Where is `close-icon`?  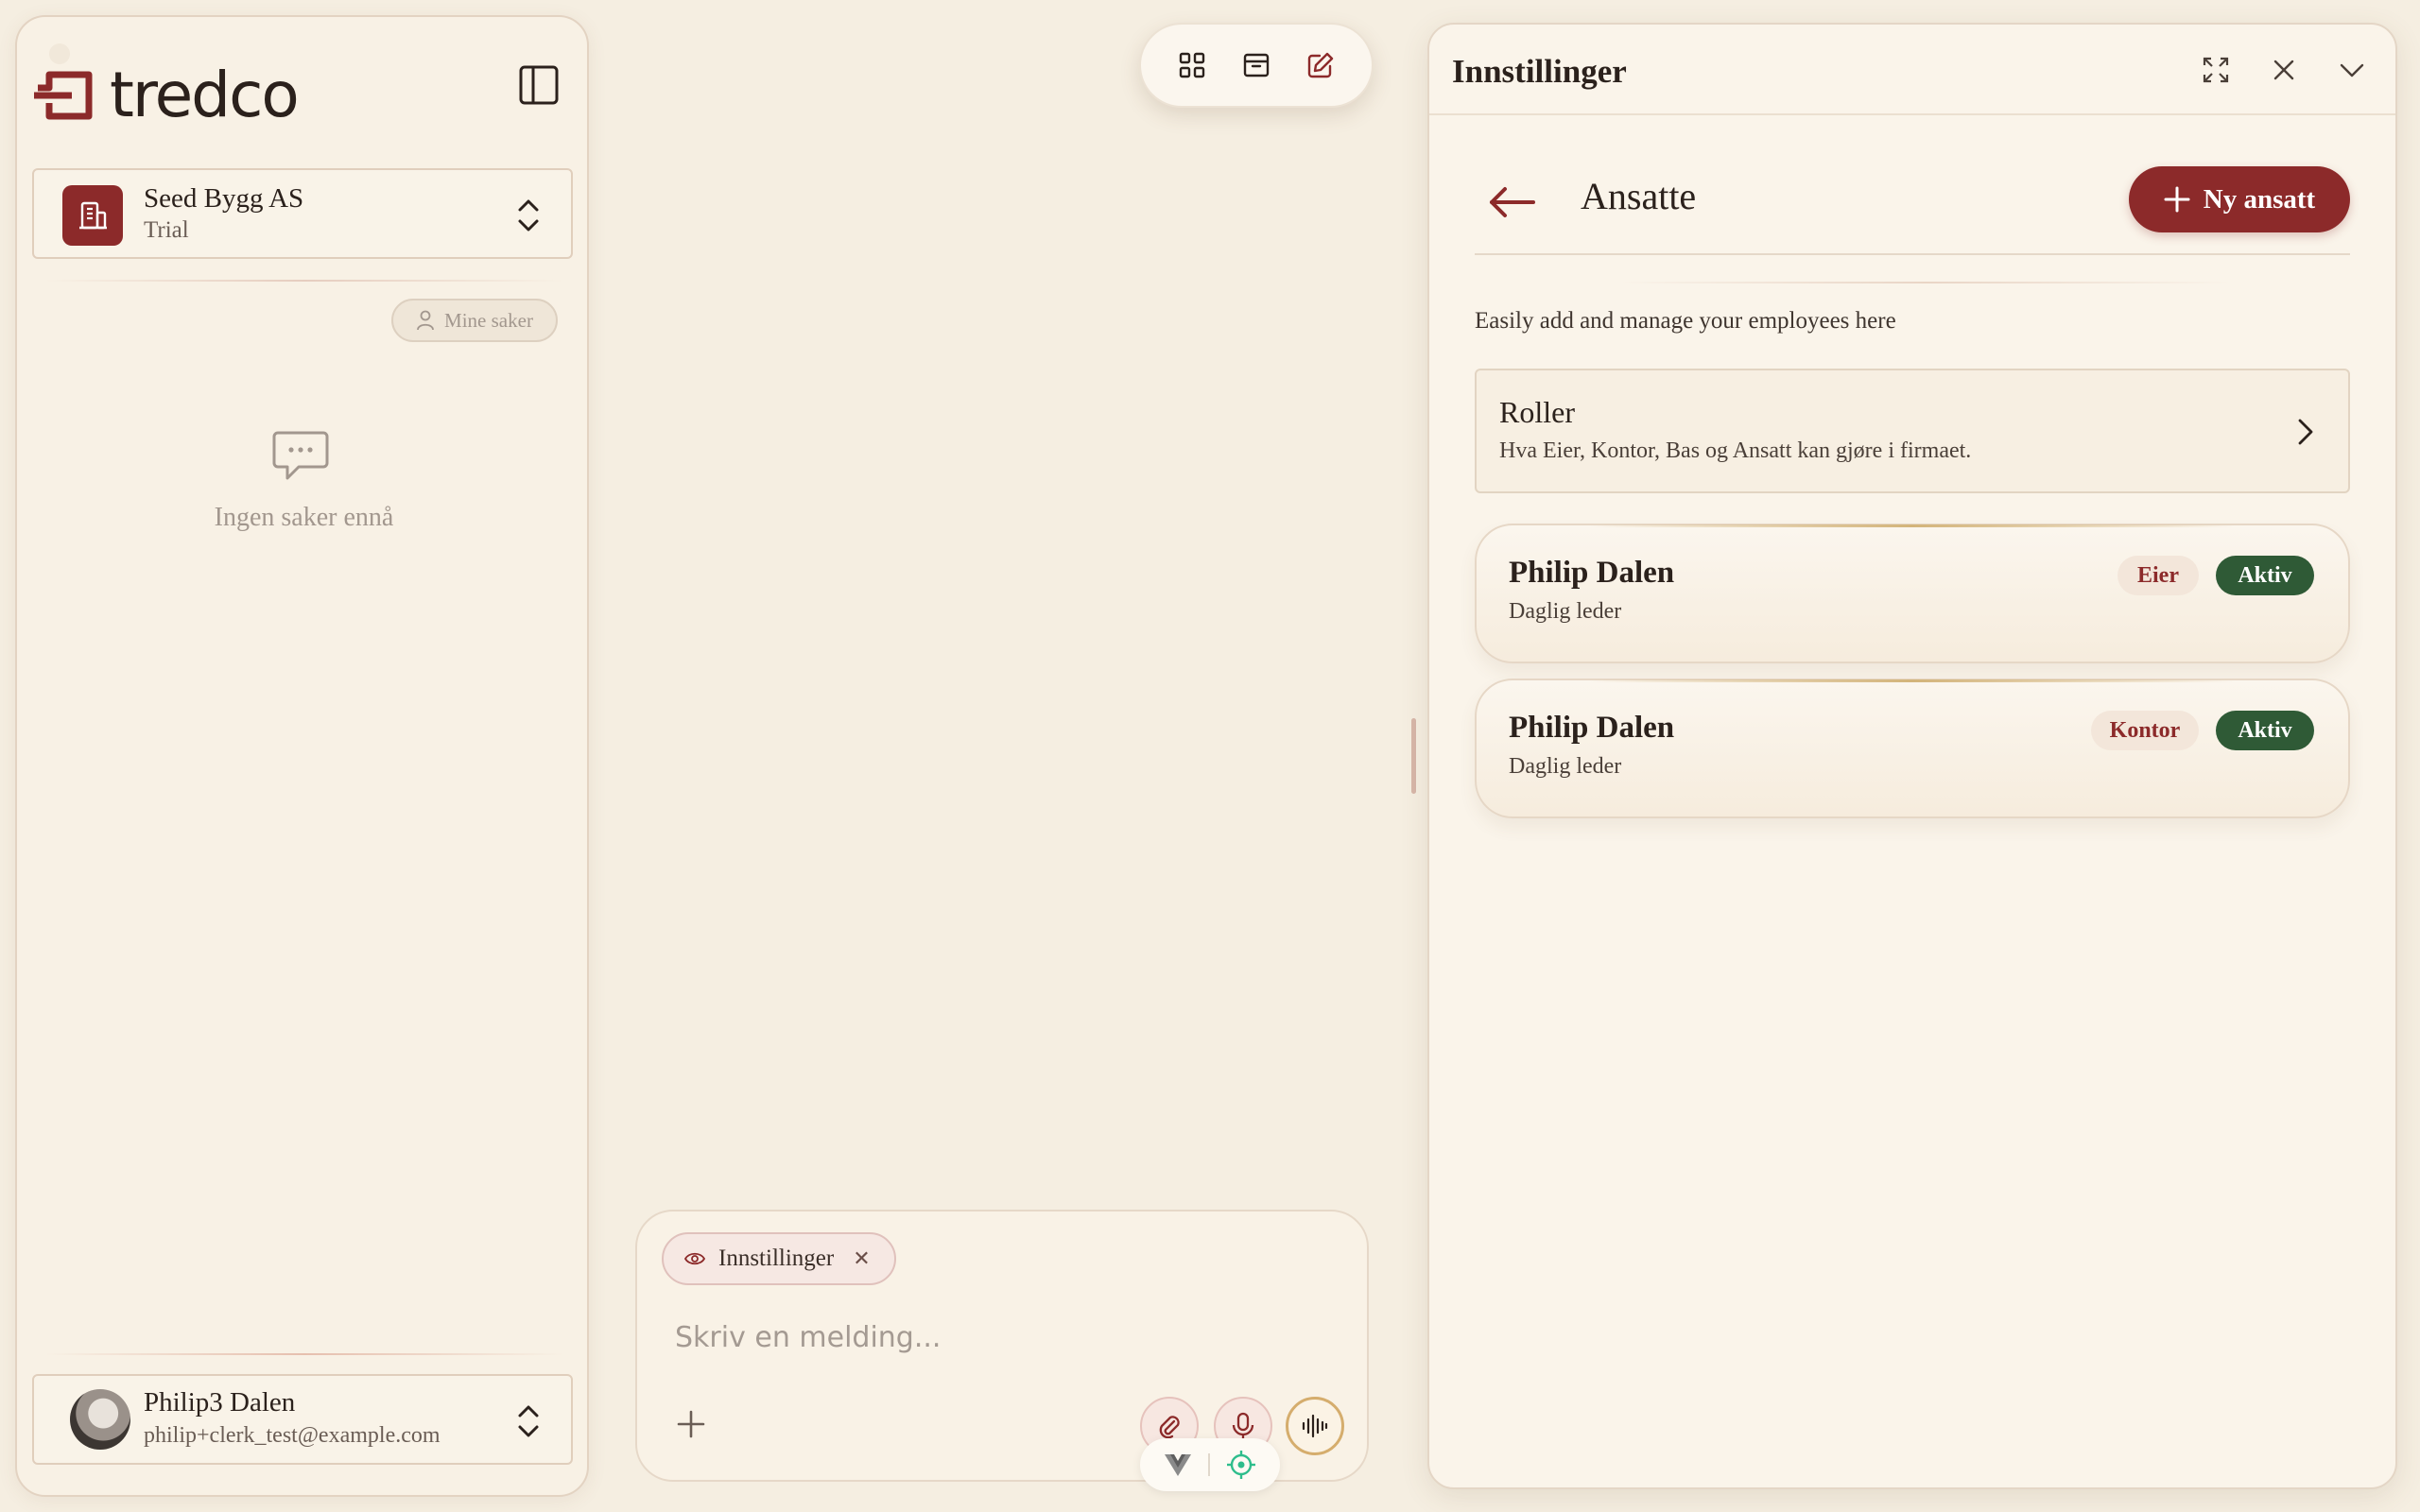 close-icon is located at coordinates (2284, 70).